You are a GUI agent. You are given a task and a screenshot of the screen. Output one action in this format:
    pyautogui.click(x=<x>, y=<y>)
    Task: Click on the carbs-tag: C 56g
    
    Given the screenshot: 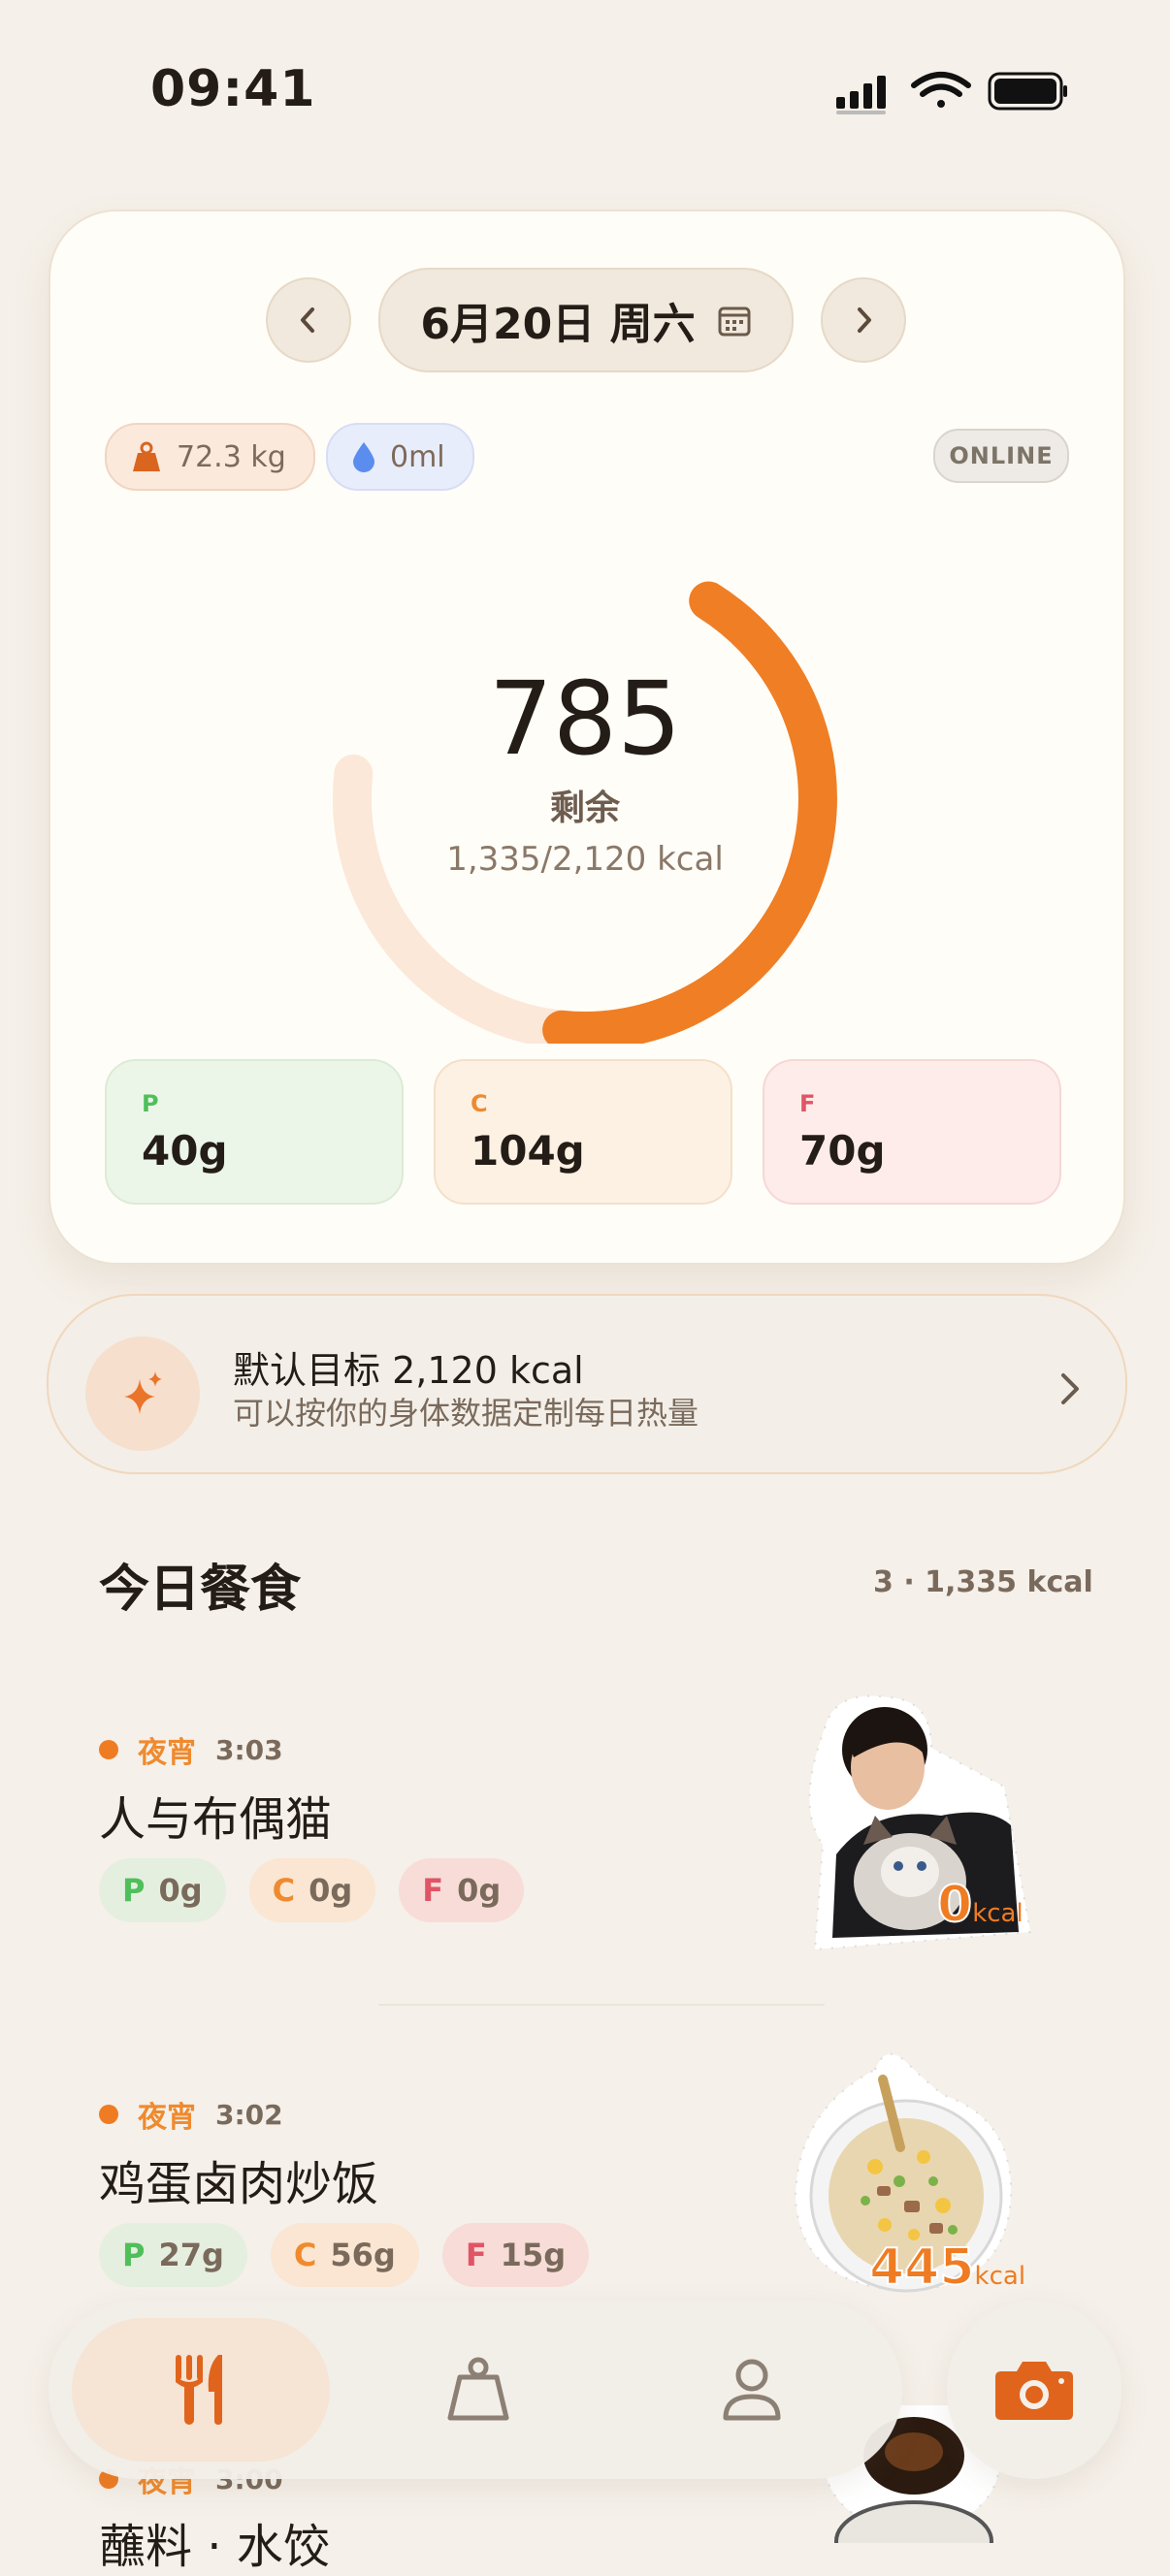 What is the action you would take?
    pyautogui.click(x=344, y=2255)
    